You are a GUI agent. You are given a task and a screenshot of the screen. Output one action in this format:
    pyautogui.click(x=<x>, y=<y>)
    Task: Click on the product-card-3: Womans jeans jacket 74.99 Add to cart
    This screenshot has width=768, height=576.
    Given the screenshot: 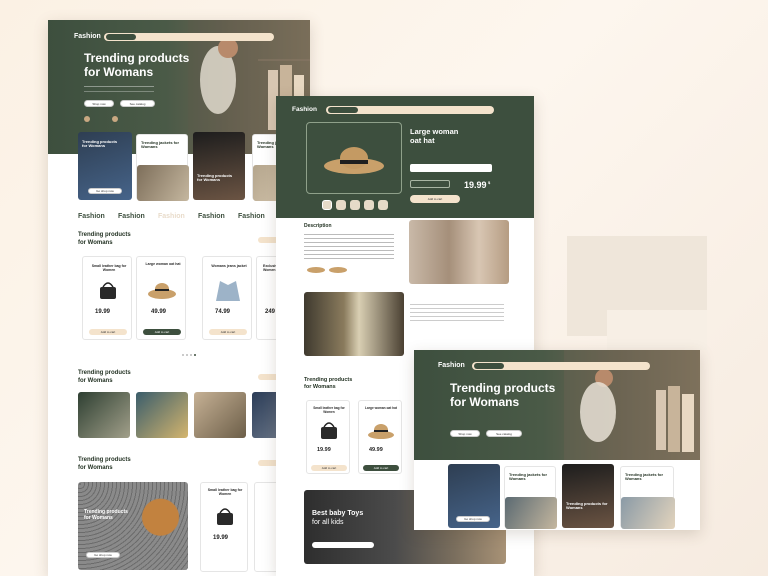 What is the action you would take?
    pyautogui.click(x=227, y=298)
    